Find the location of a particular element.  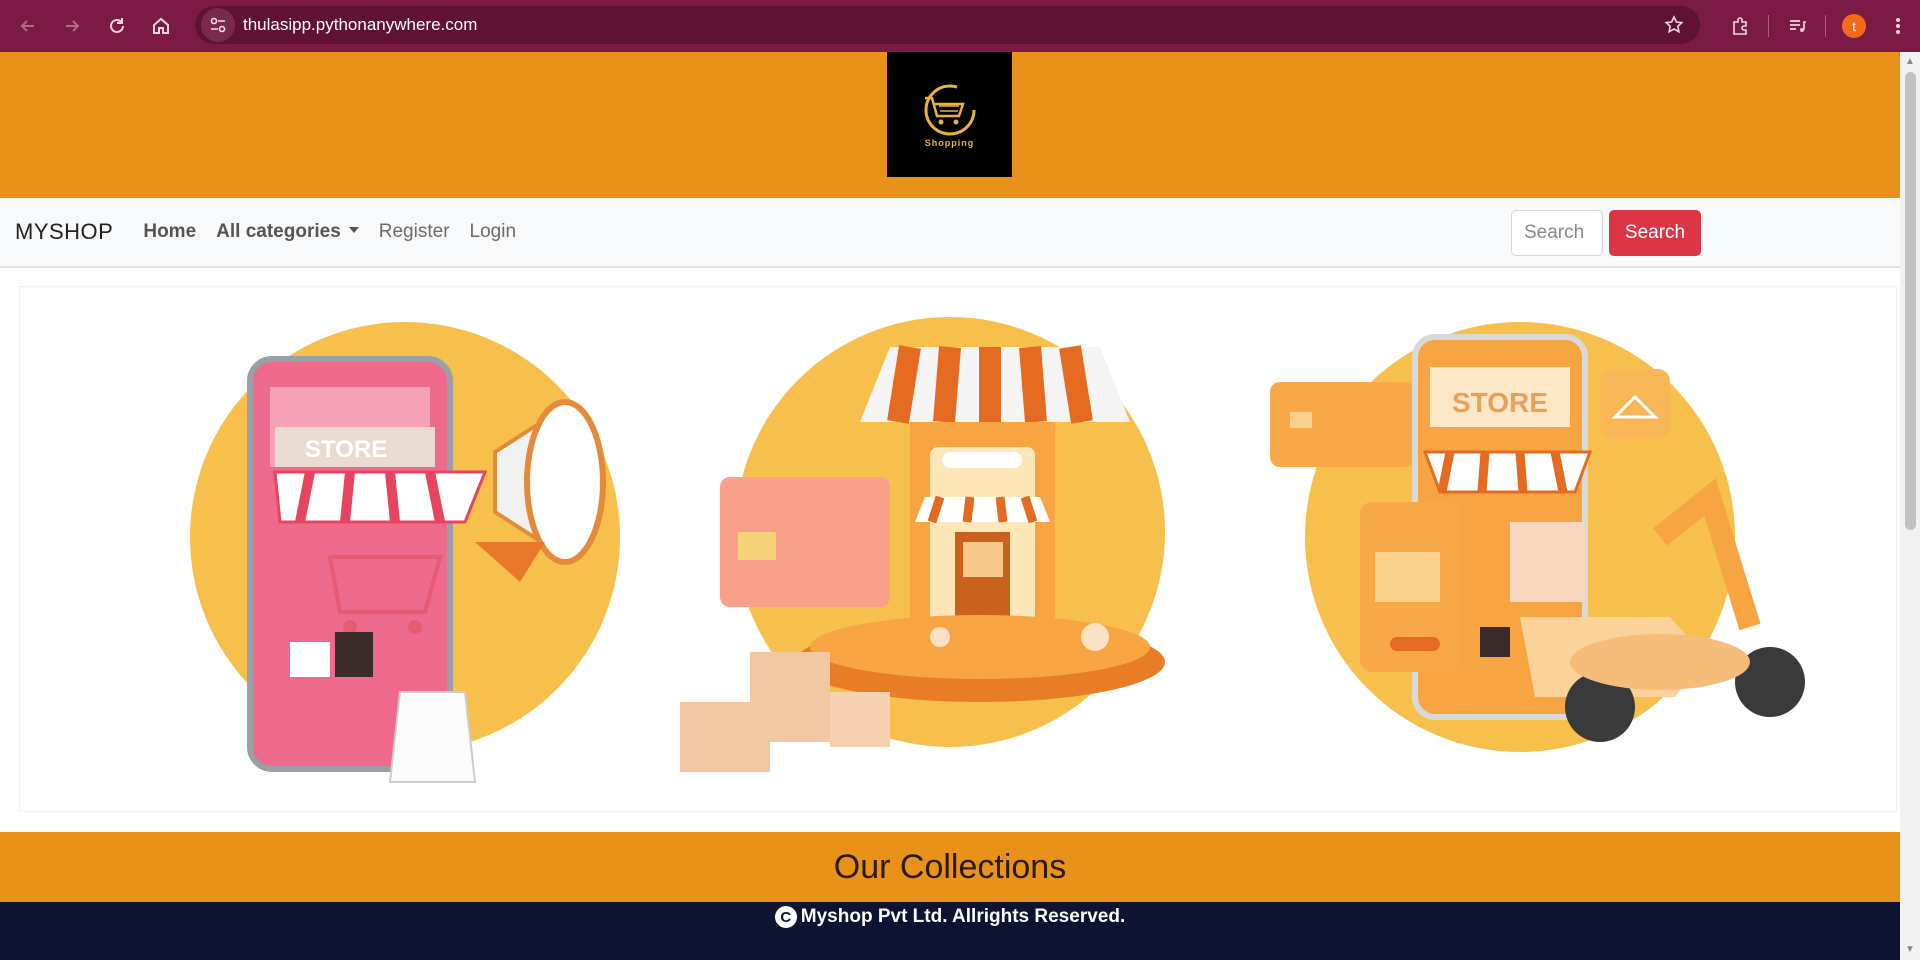

logo-text: Shopping is located at coordinates (949, 142).